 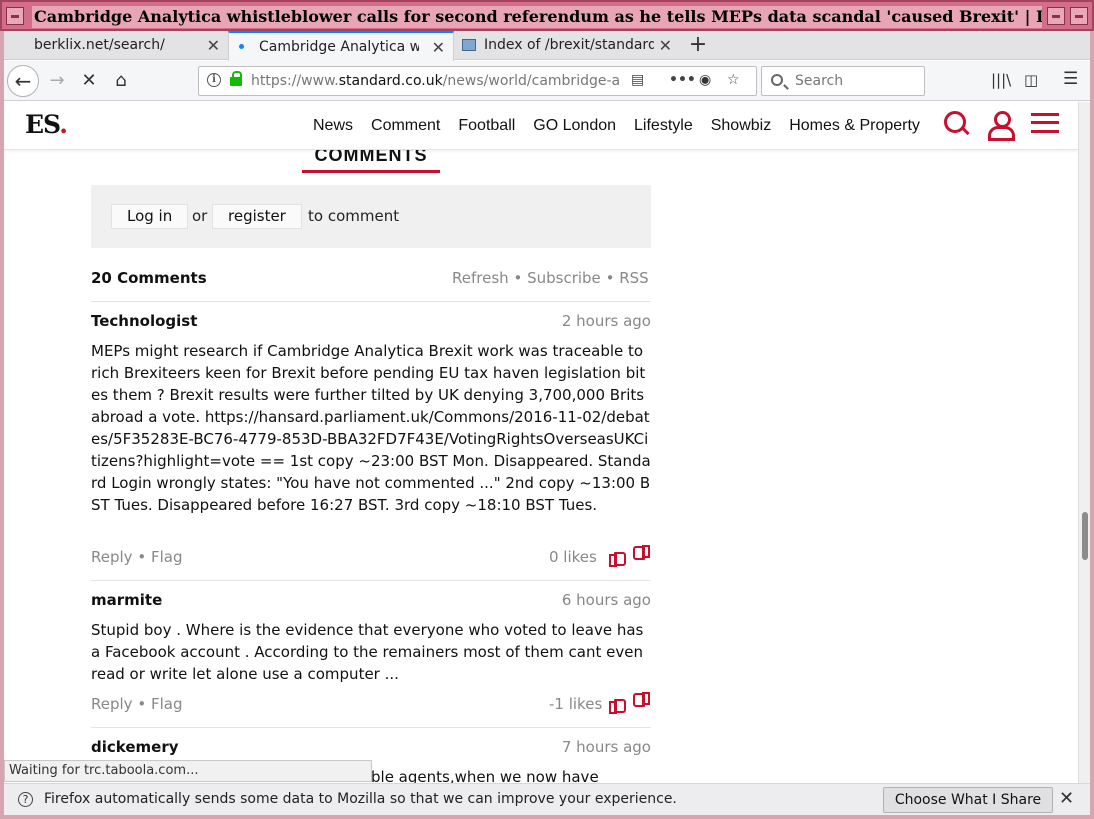 I want to click on to-comment-text: to comment, so click(x=354, y=216).